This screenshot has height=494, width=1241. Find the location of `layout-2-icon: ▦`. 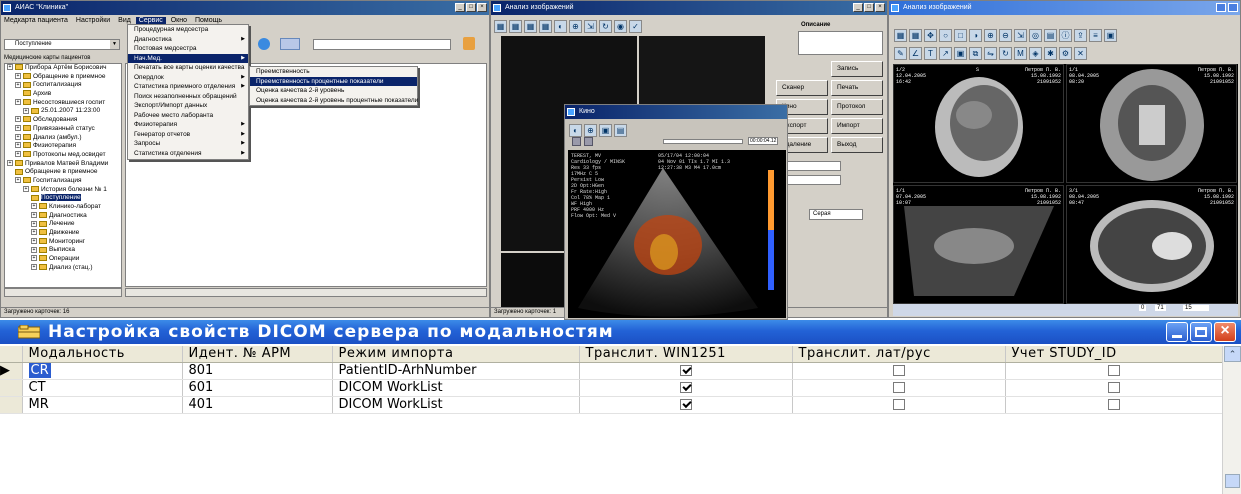

layout-2-icon: ▦ is located at coordinates (515, 26).